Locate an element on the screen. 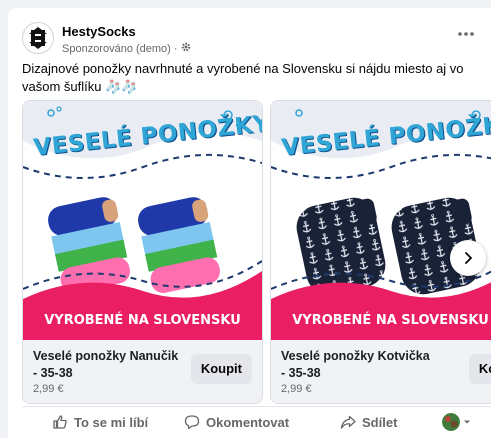  page-name-link: HestySocks is located at coordinates (99, 31).